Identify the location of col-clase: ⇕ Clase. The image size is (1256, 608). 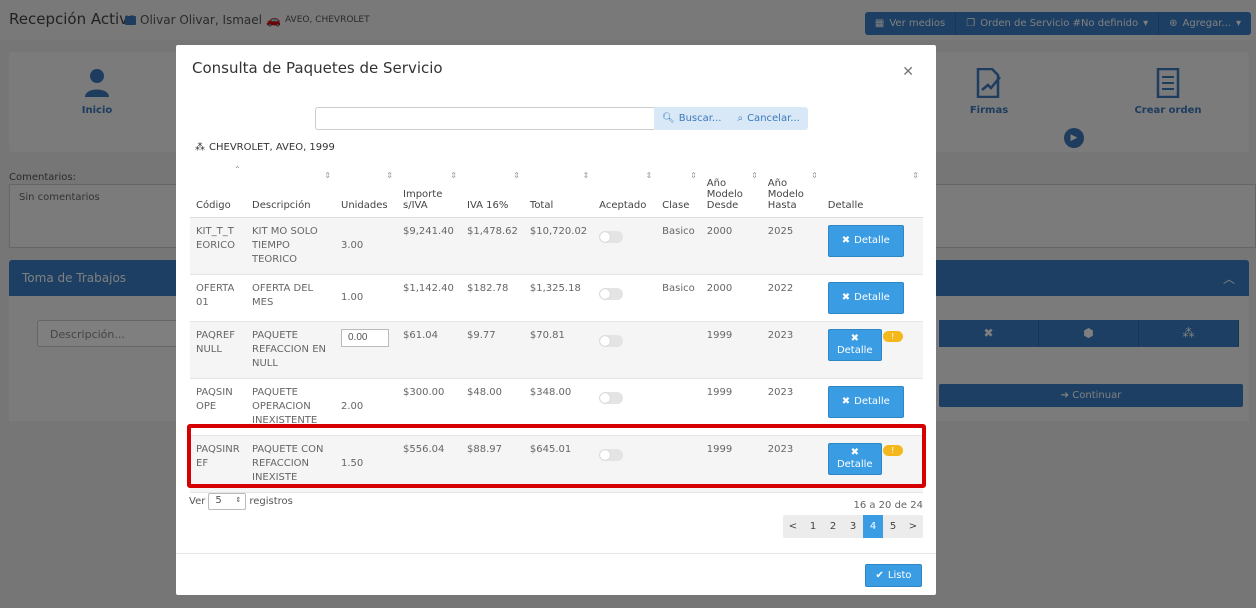
(678, 190).